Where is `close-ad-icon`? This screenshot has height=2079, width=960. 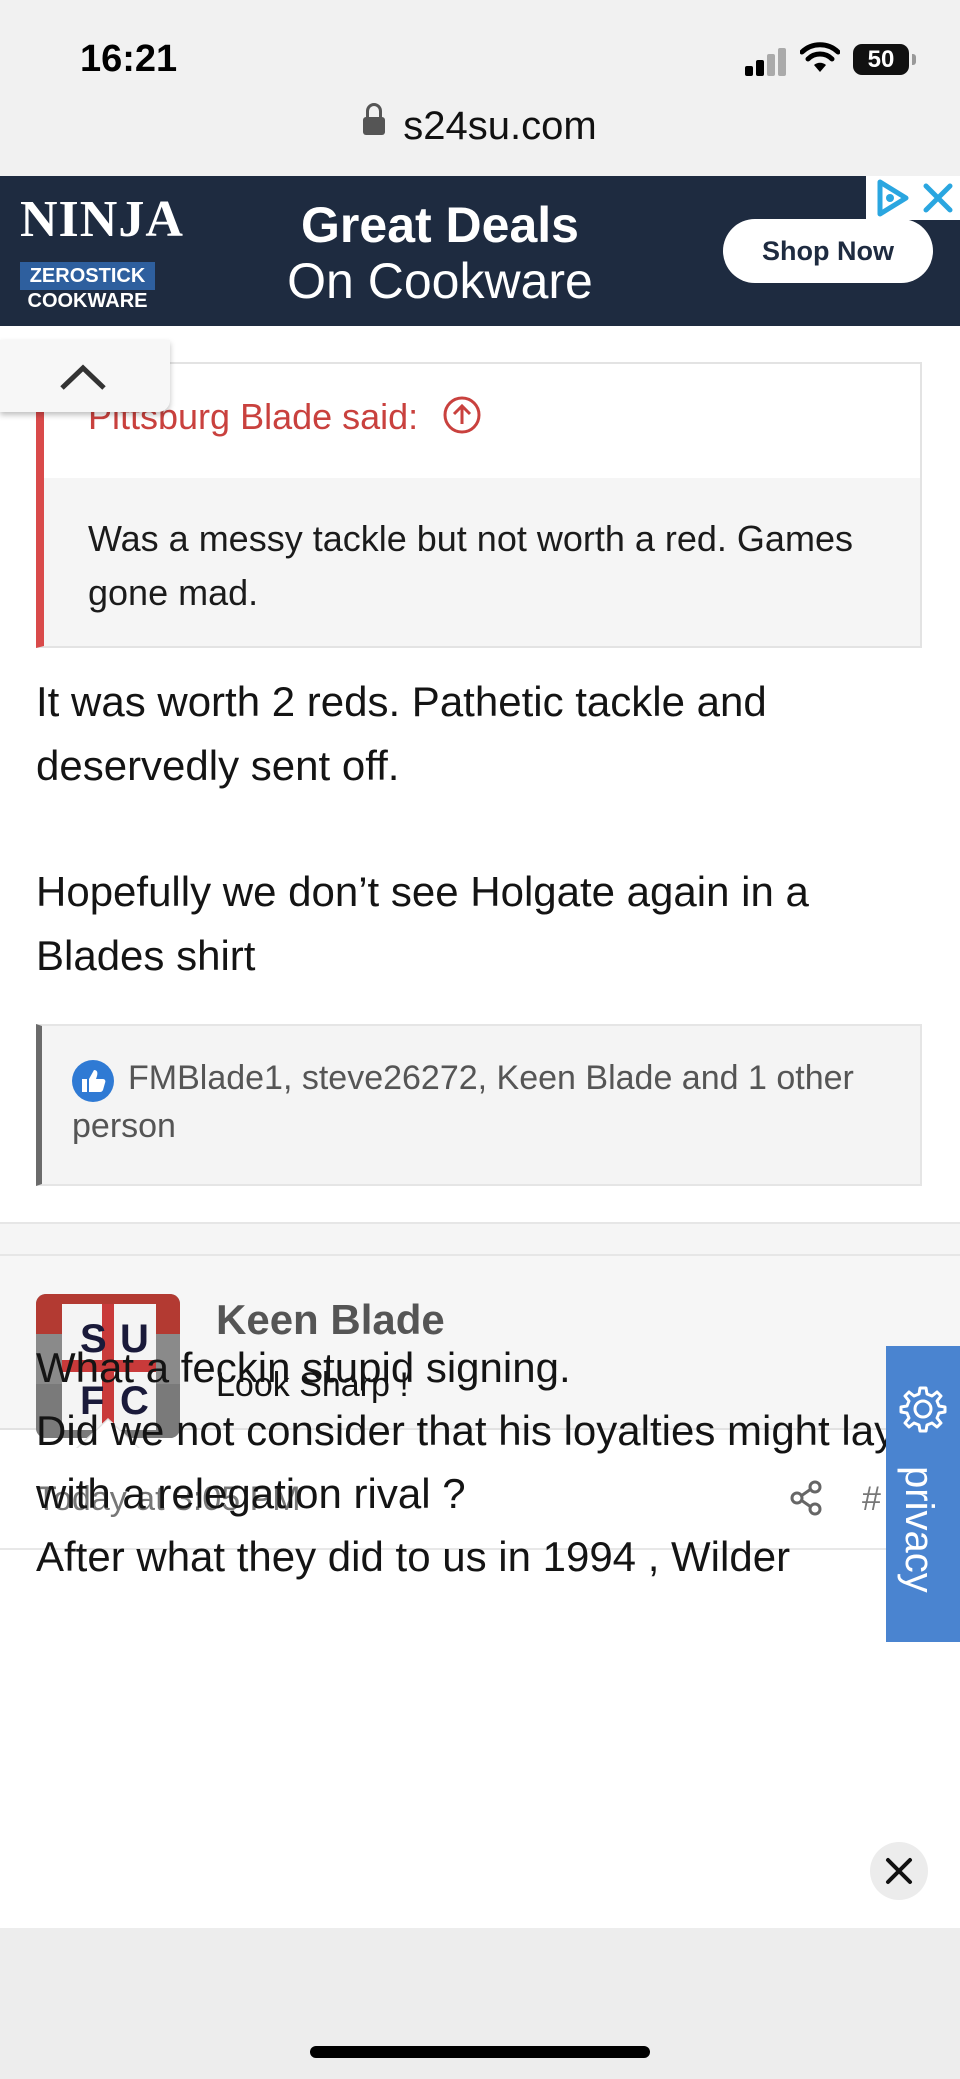 close-ad-icon is located at coordinates (938, 198).